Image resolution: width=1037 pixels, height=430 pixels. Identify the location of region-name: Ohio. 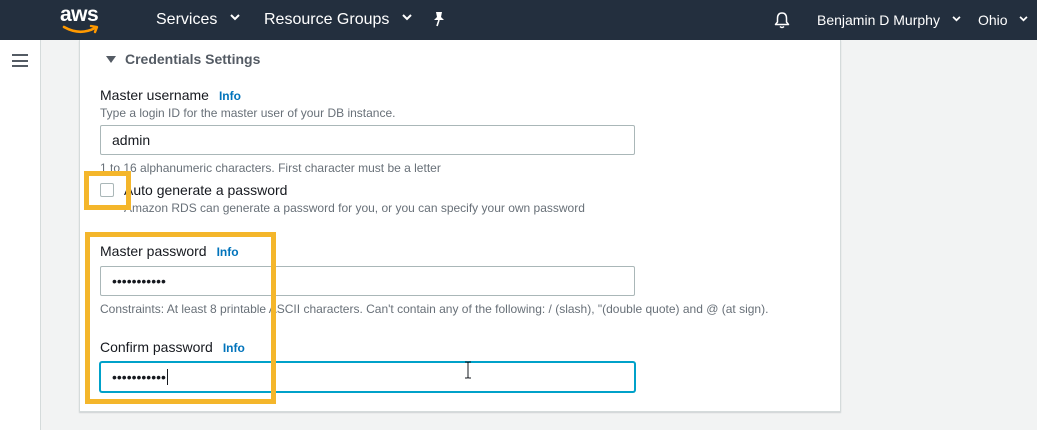
(993, 20).